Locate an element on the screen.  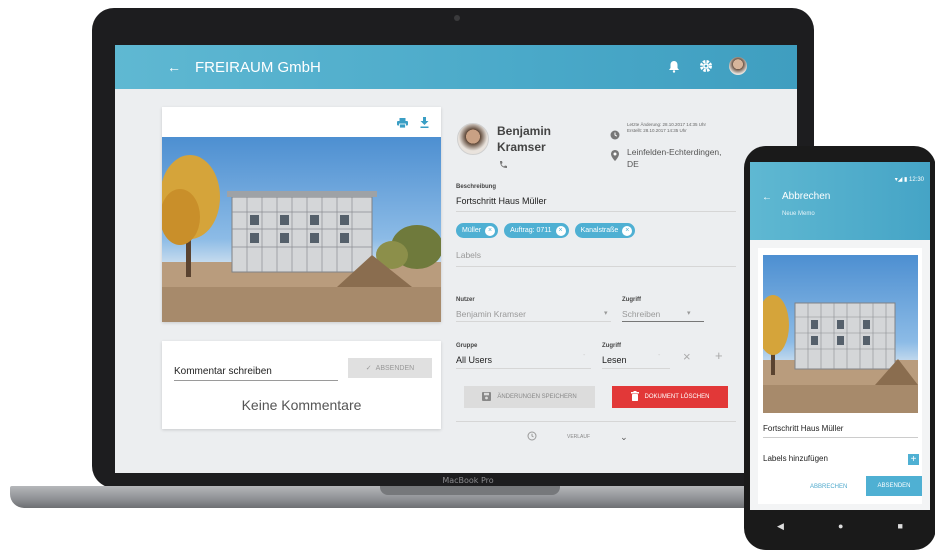
image-card is located at coordinates (301, 214).